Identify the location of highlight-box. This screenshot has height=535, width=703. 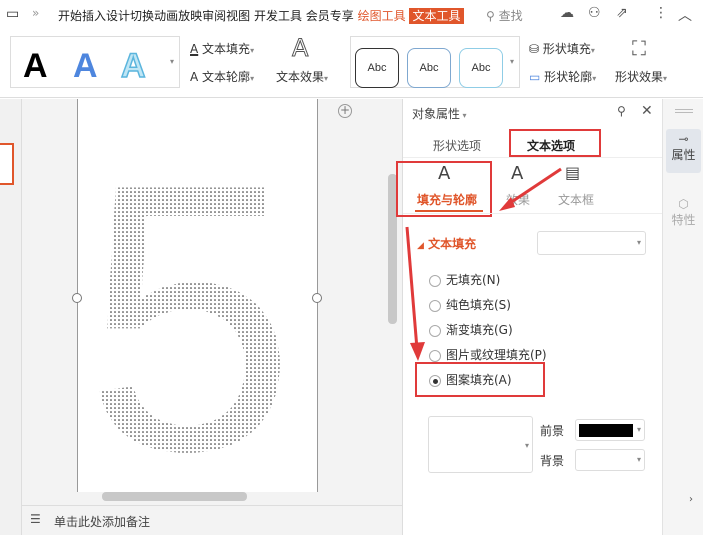
(480, 379).